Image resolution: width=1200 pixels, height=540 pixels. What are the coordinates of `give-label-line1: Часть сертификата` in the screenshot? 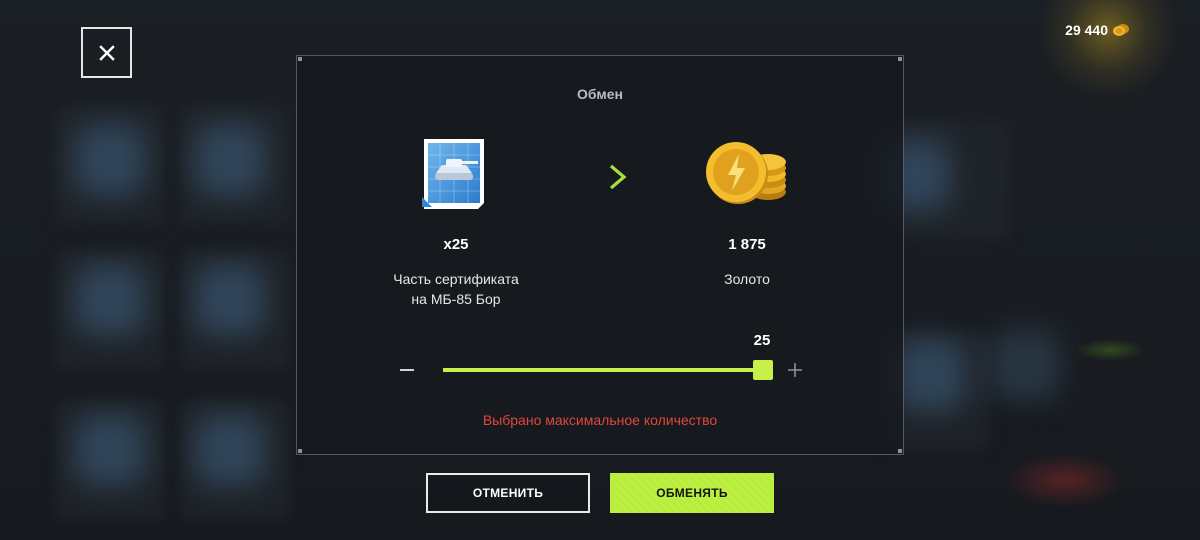 It's located at (456, 279).